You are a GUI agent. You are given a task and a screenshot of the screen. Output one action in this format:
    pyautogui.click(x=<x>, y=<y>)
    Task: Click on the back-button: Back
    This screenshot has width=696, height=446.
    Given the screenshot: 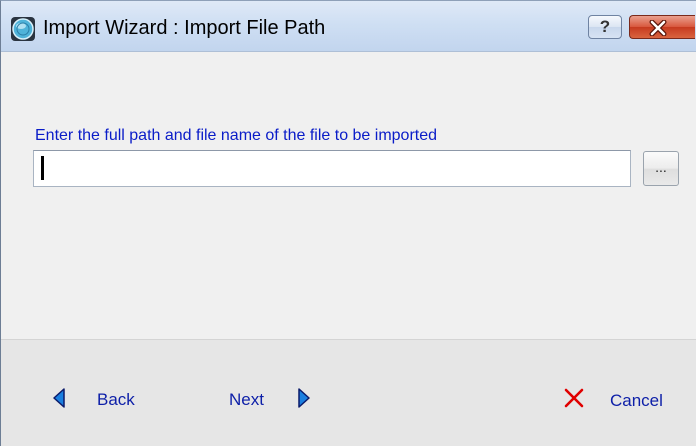 What is the action you would take?
    pyautogui.click(x=103, y=399)
    